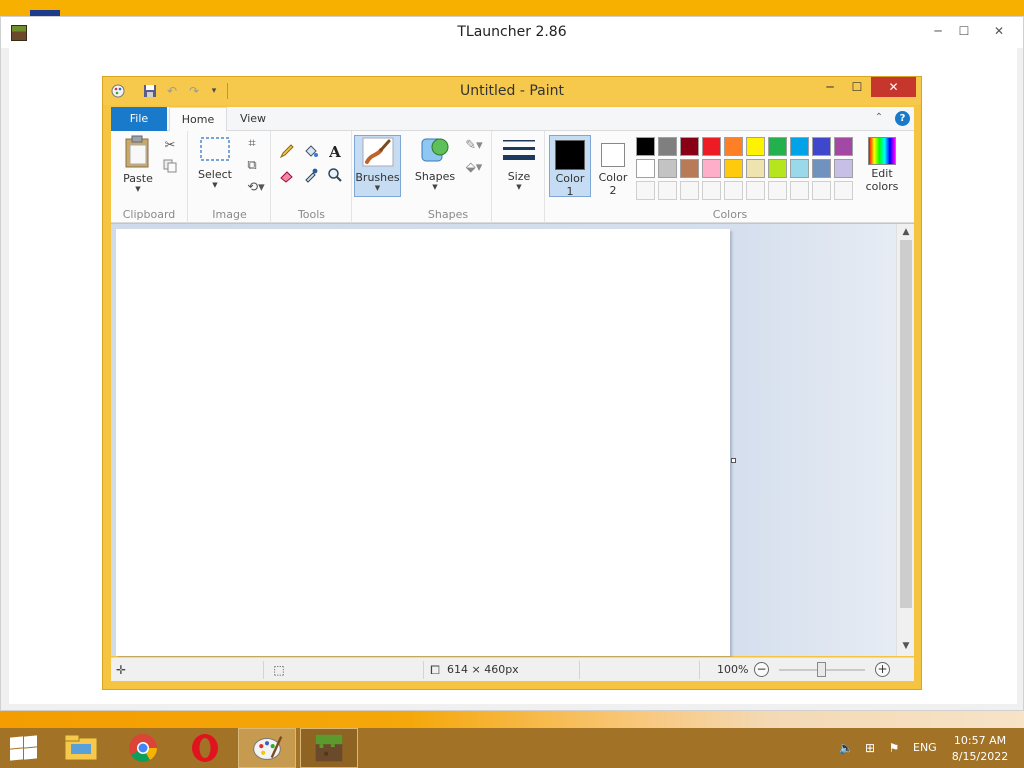 The height and width of the screenshot is (768, 1024). I want to click on color-picker-icon, so click(311, 176).